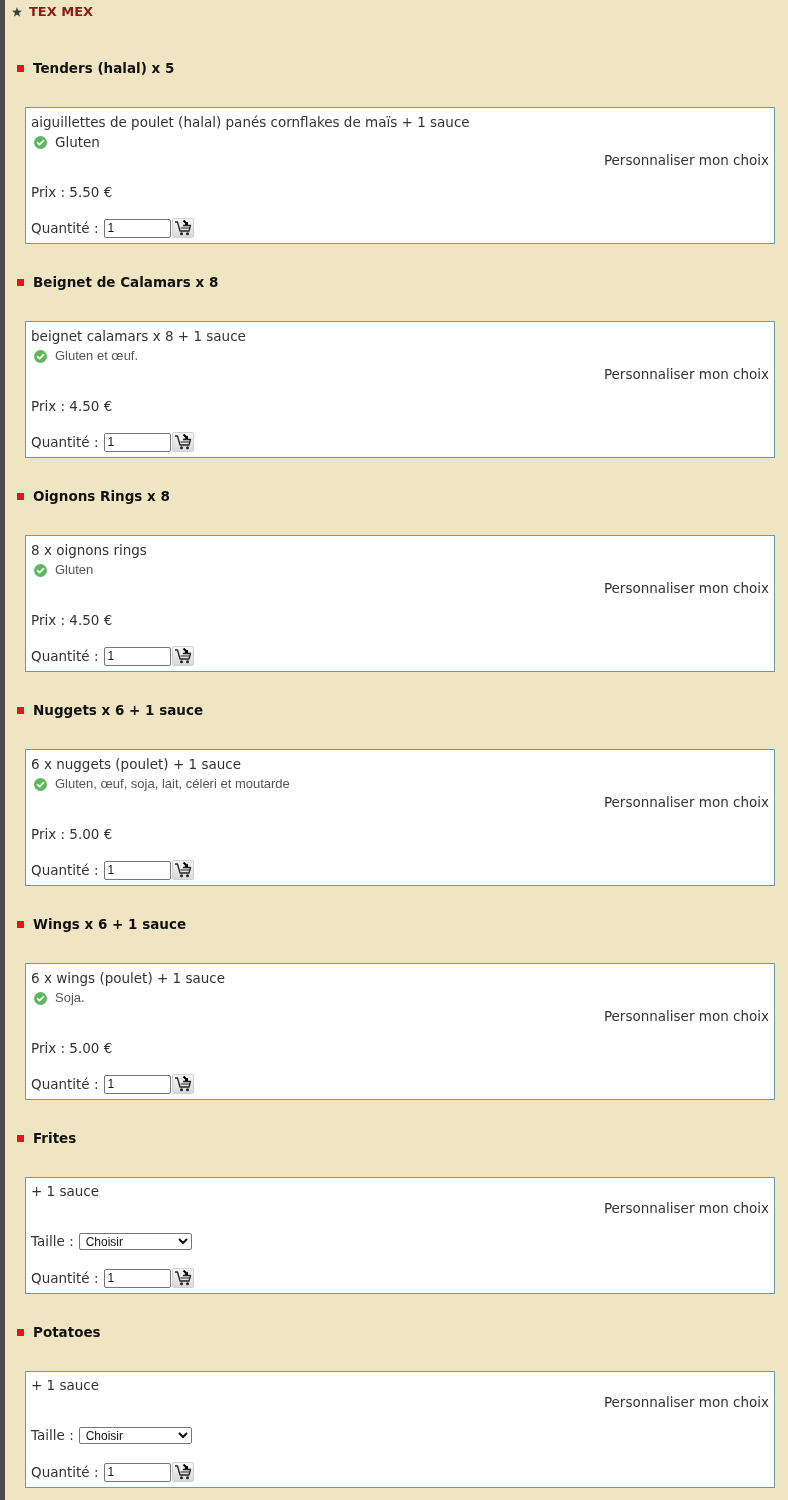  I want to click on section-title: TEX MEX, so click(61, 12).